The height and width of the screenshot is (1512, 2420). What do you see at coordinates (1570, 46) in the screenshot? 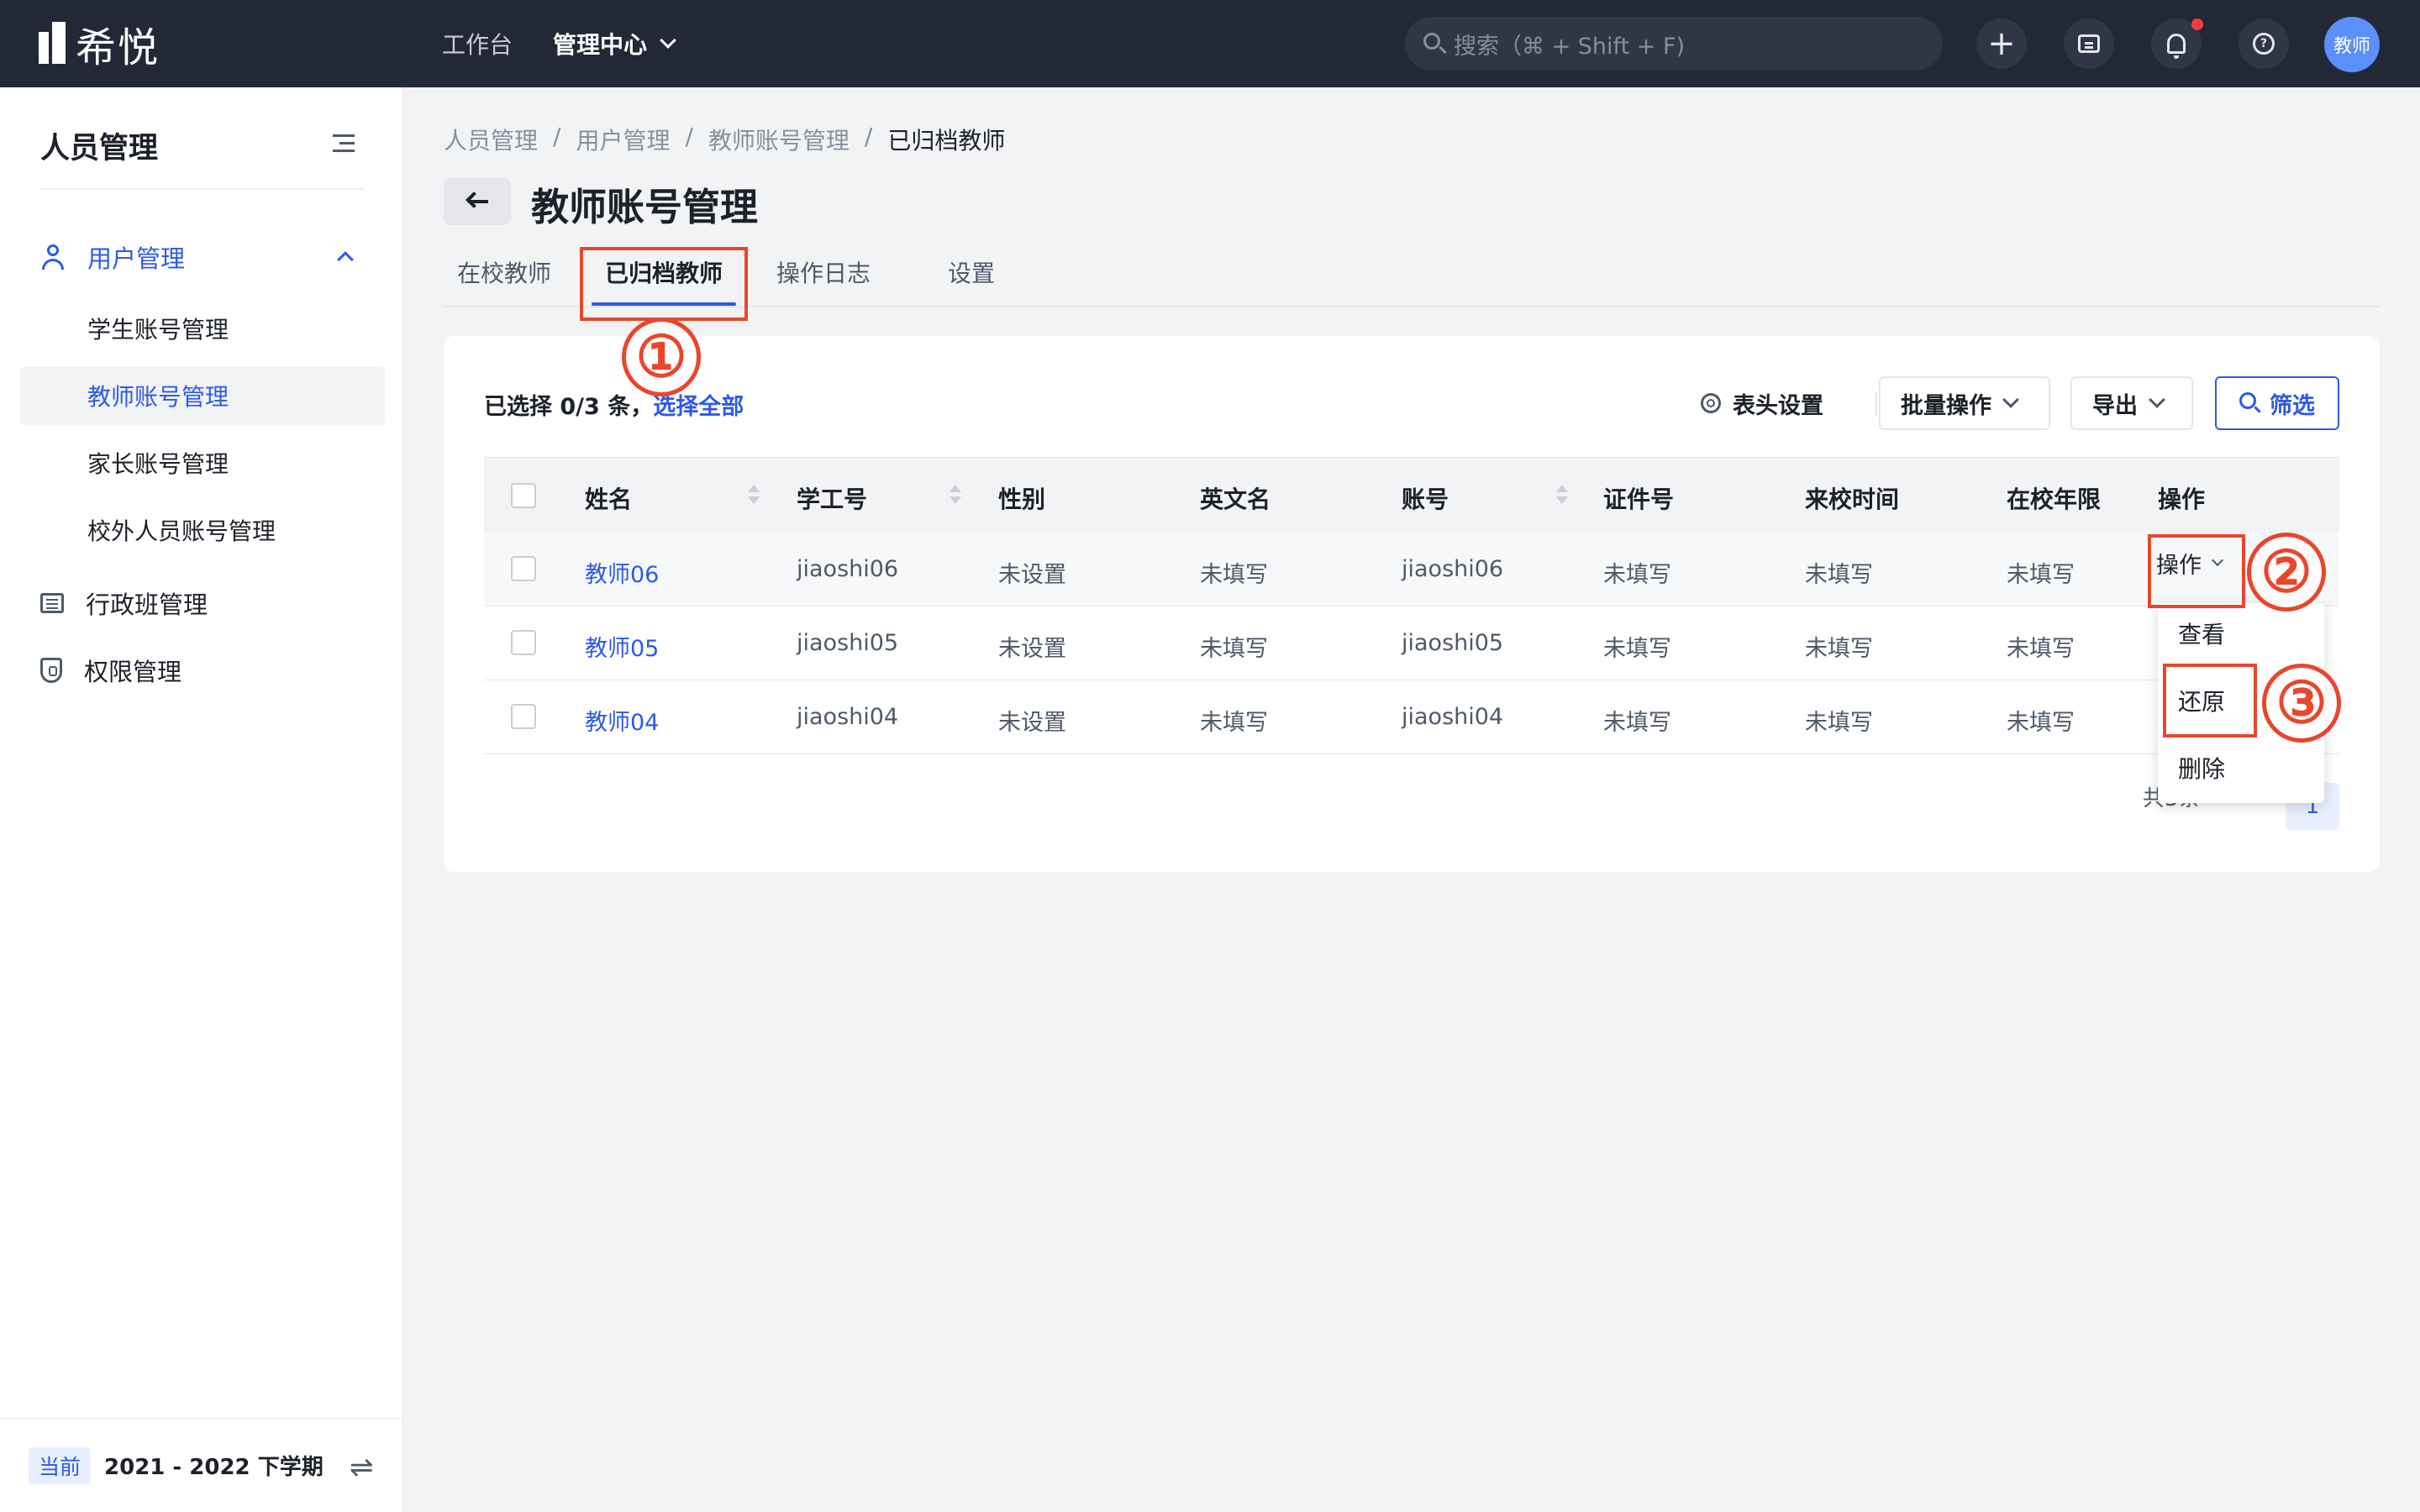
I see `search-placeholder: 搜索（⌘ + Shift + F)` at bounding box center [1570, 46].